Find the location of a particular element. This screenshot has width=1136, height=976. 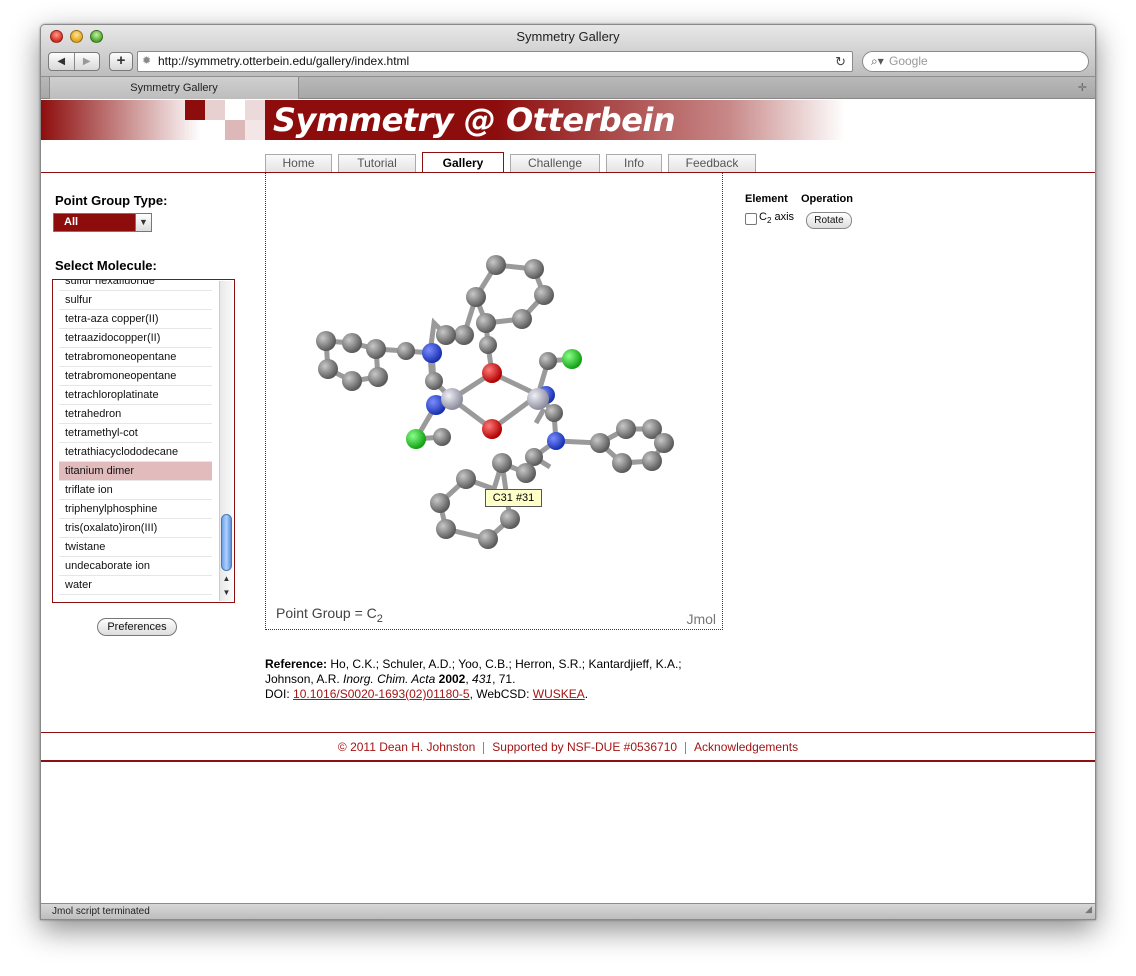

list-item: tetrachloroplatinate is located at coordinates (135, 395).